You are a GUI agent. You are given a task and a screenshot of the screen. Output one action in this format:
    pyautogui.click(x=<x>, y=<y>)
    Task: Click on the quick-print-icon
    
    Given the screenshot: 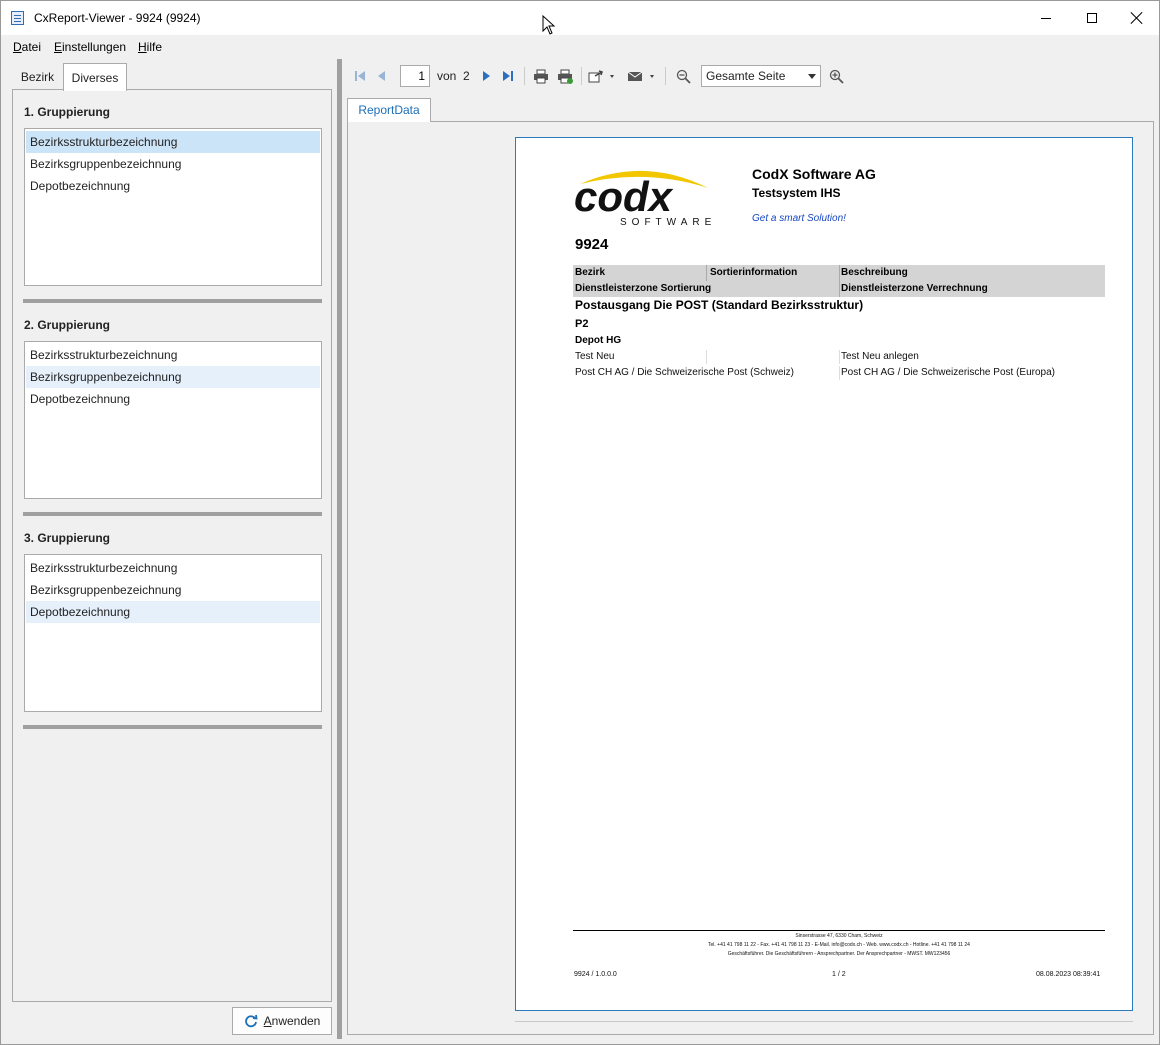 What is the action you would take?
    pyautogui.click(x=565, y=76)
    